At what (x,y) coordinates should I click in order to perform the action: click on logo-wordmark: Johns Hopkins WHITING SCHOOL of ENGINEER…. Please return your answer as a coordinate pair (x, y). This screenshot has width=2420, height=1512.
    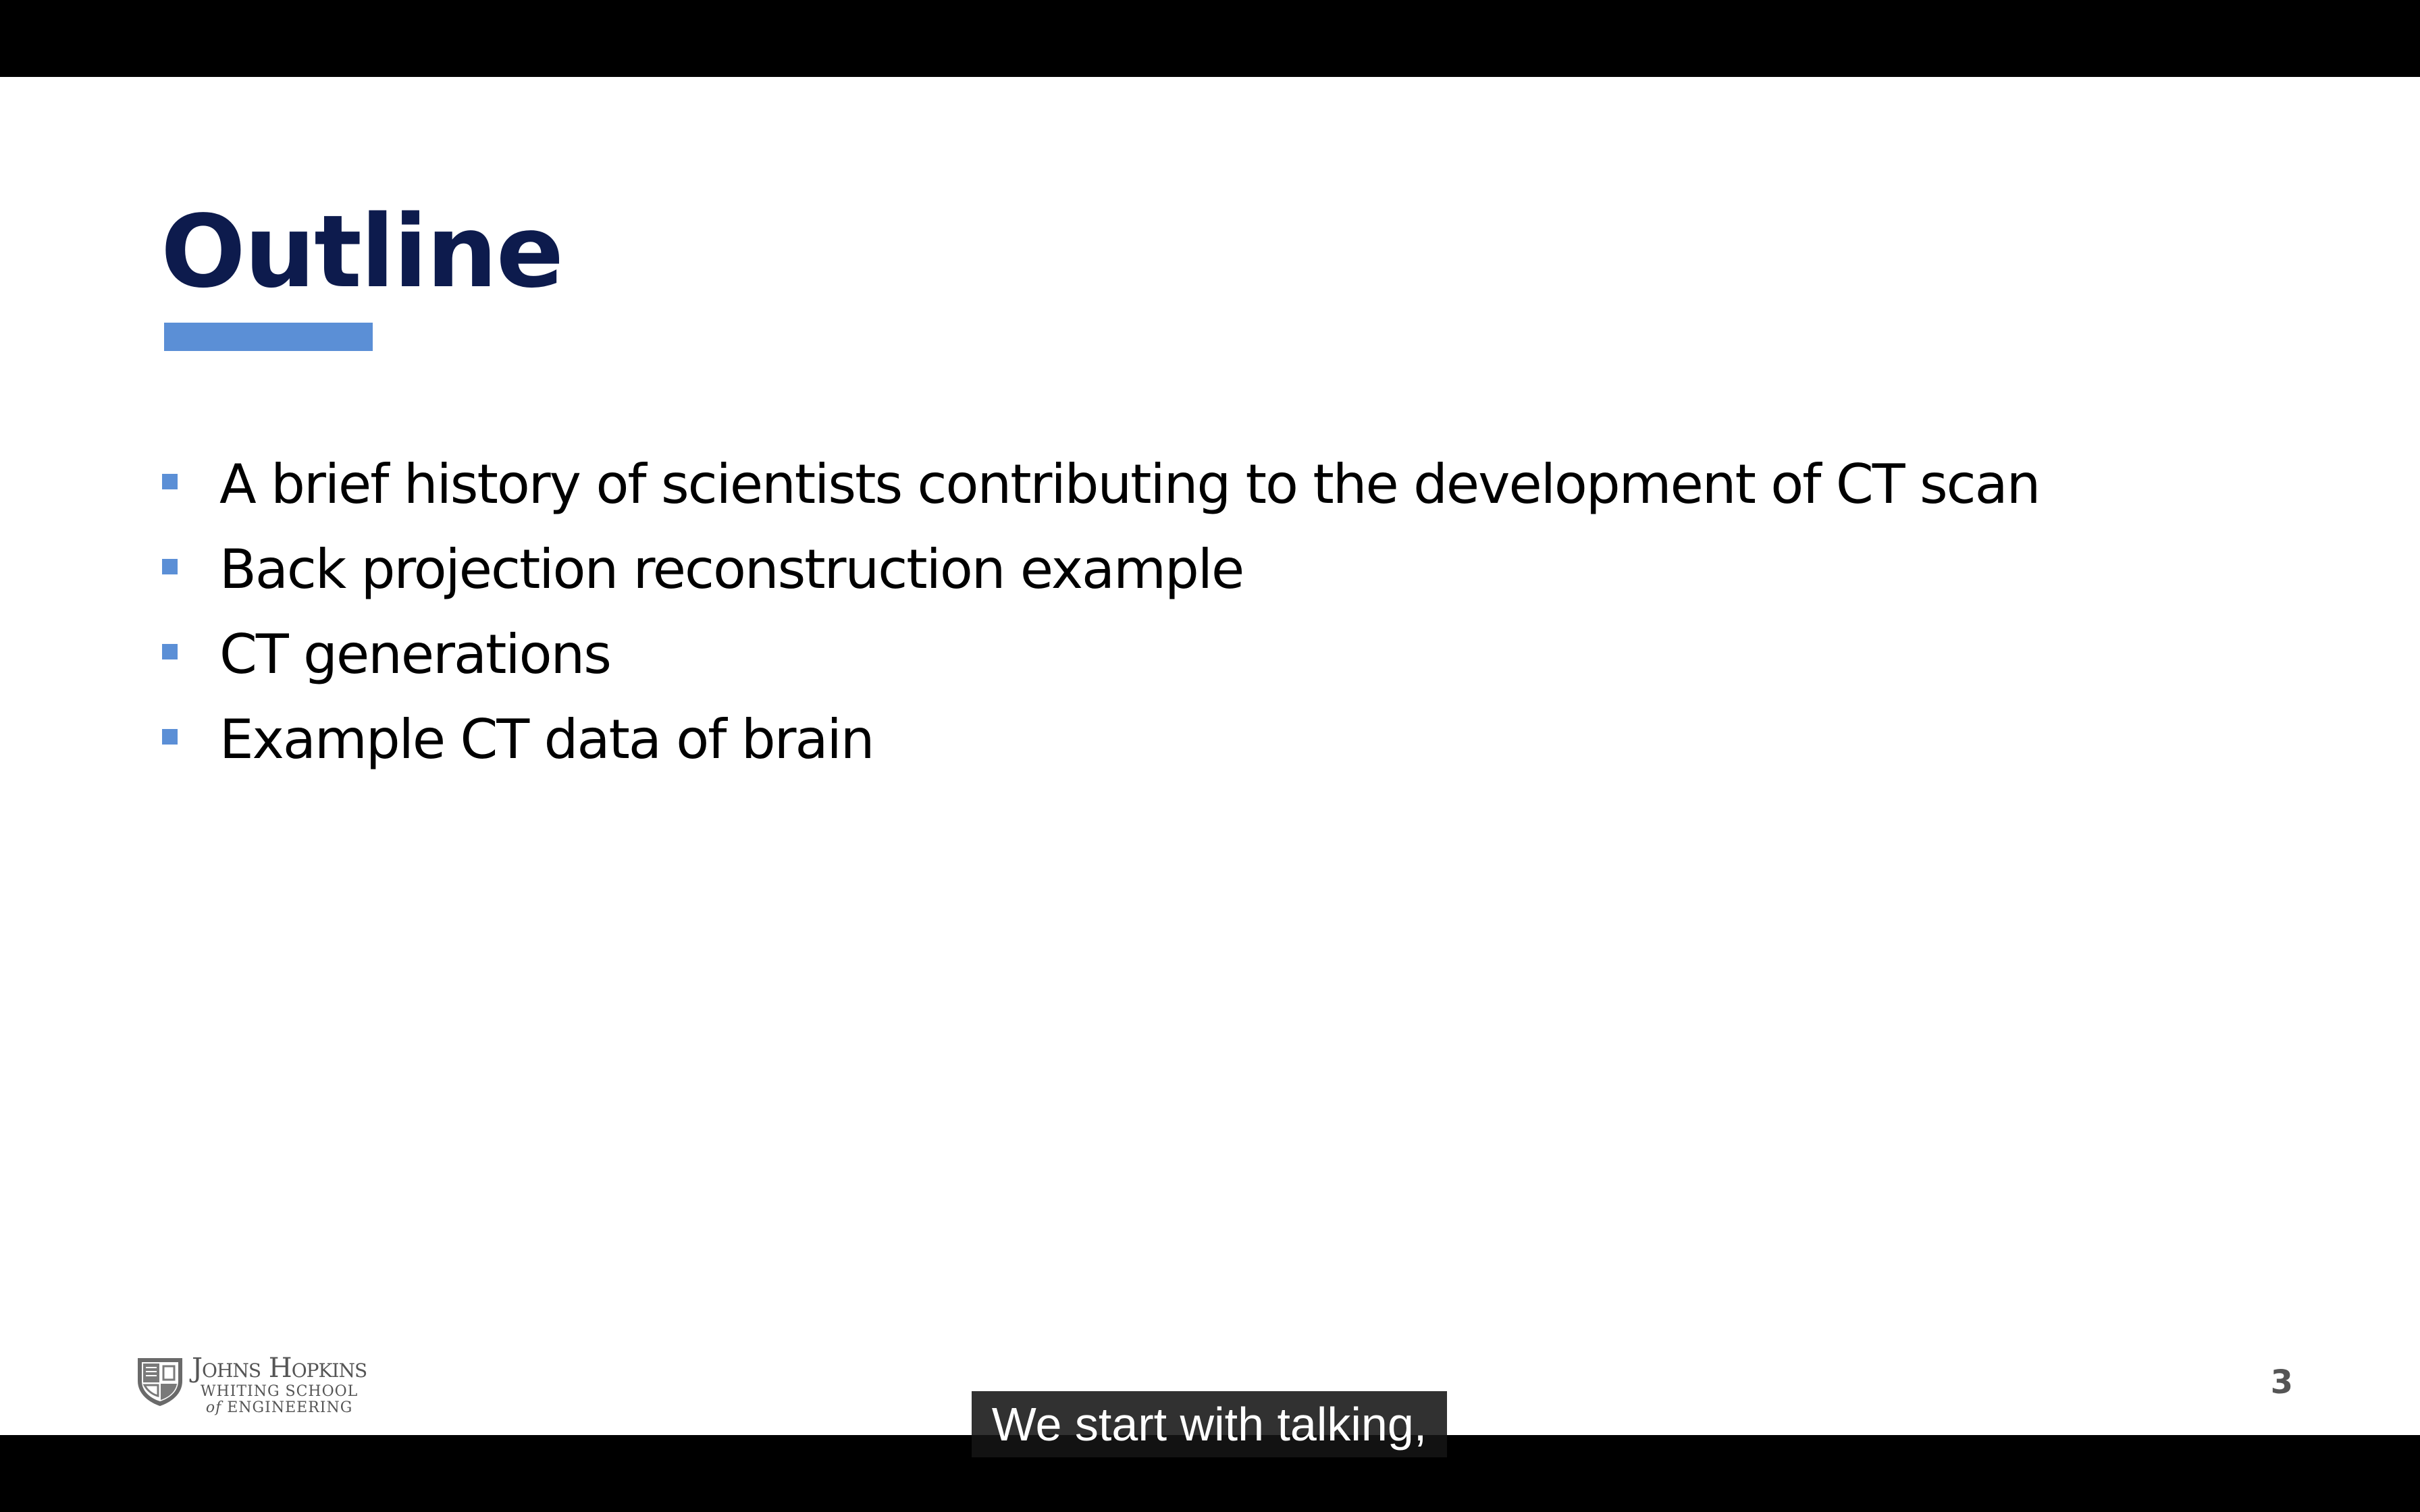
    Looking at the image, I should click on (279, 1384).